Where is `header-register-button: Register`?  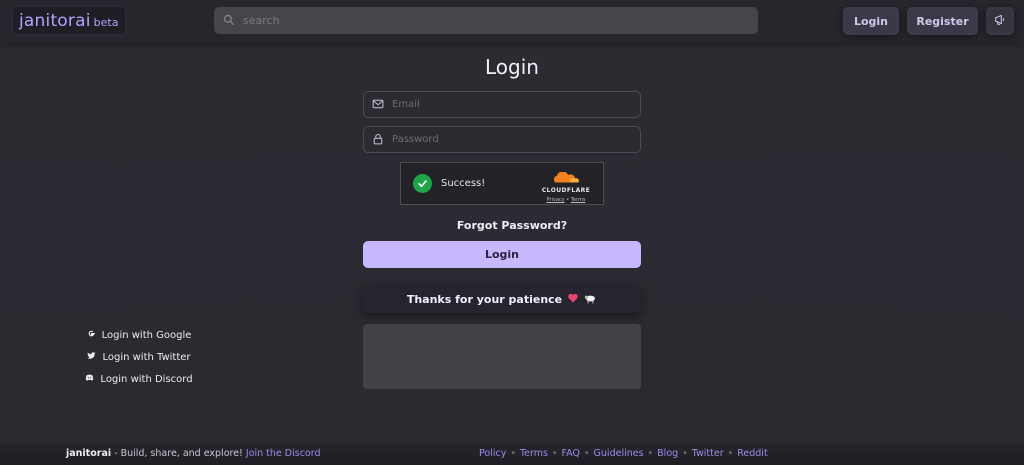 header-register-button: Register is located at coordinates (942, 21).